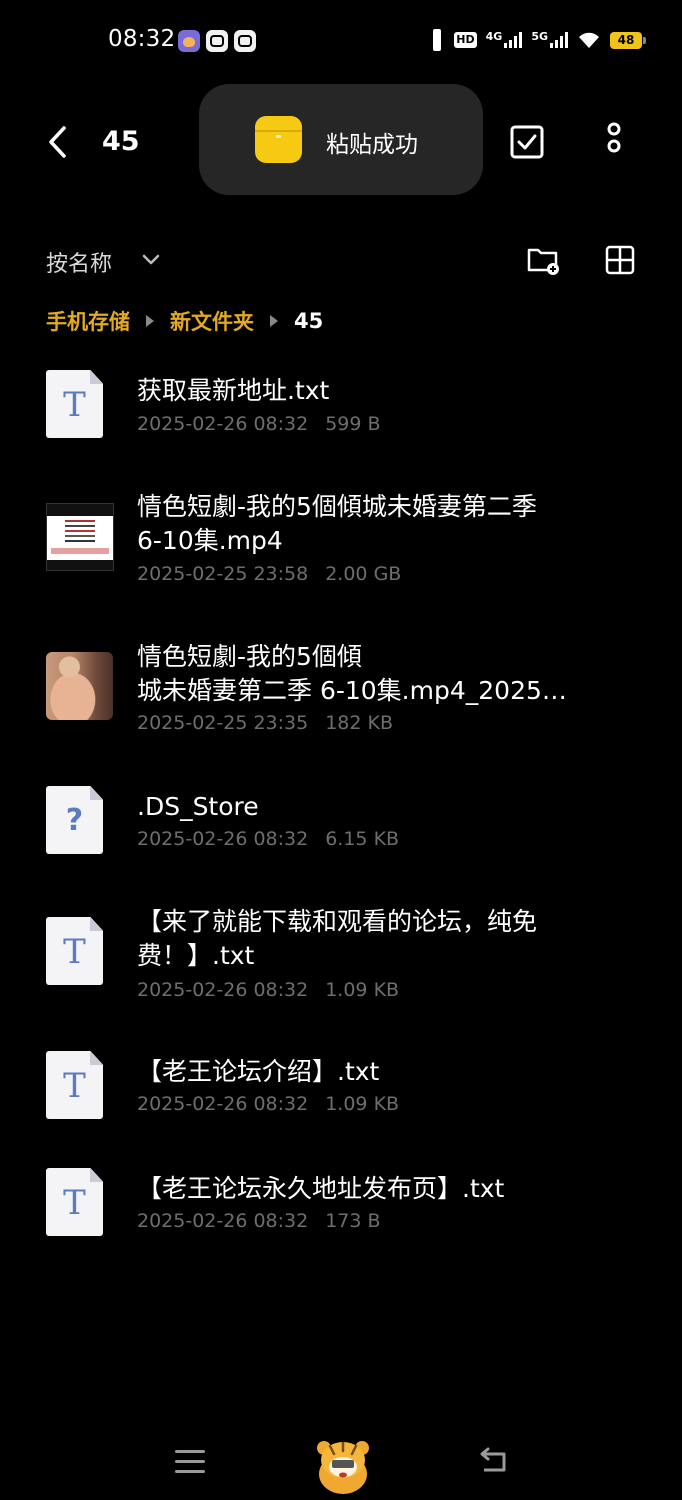 This screenshot has width=682, height=1500. I want to click on file-size: 2.00 GB, so click(363, 574).